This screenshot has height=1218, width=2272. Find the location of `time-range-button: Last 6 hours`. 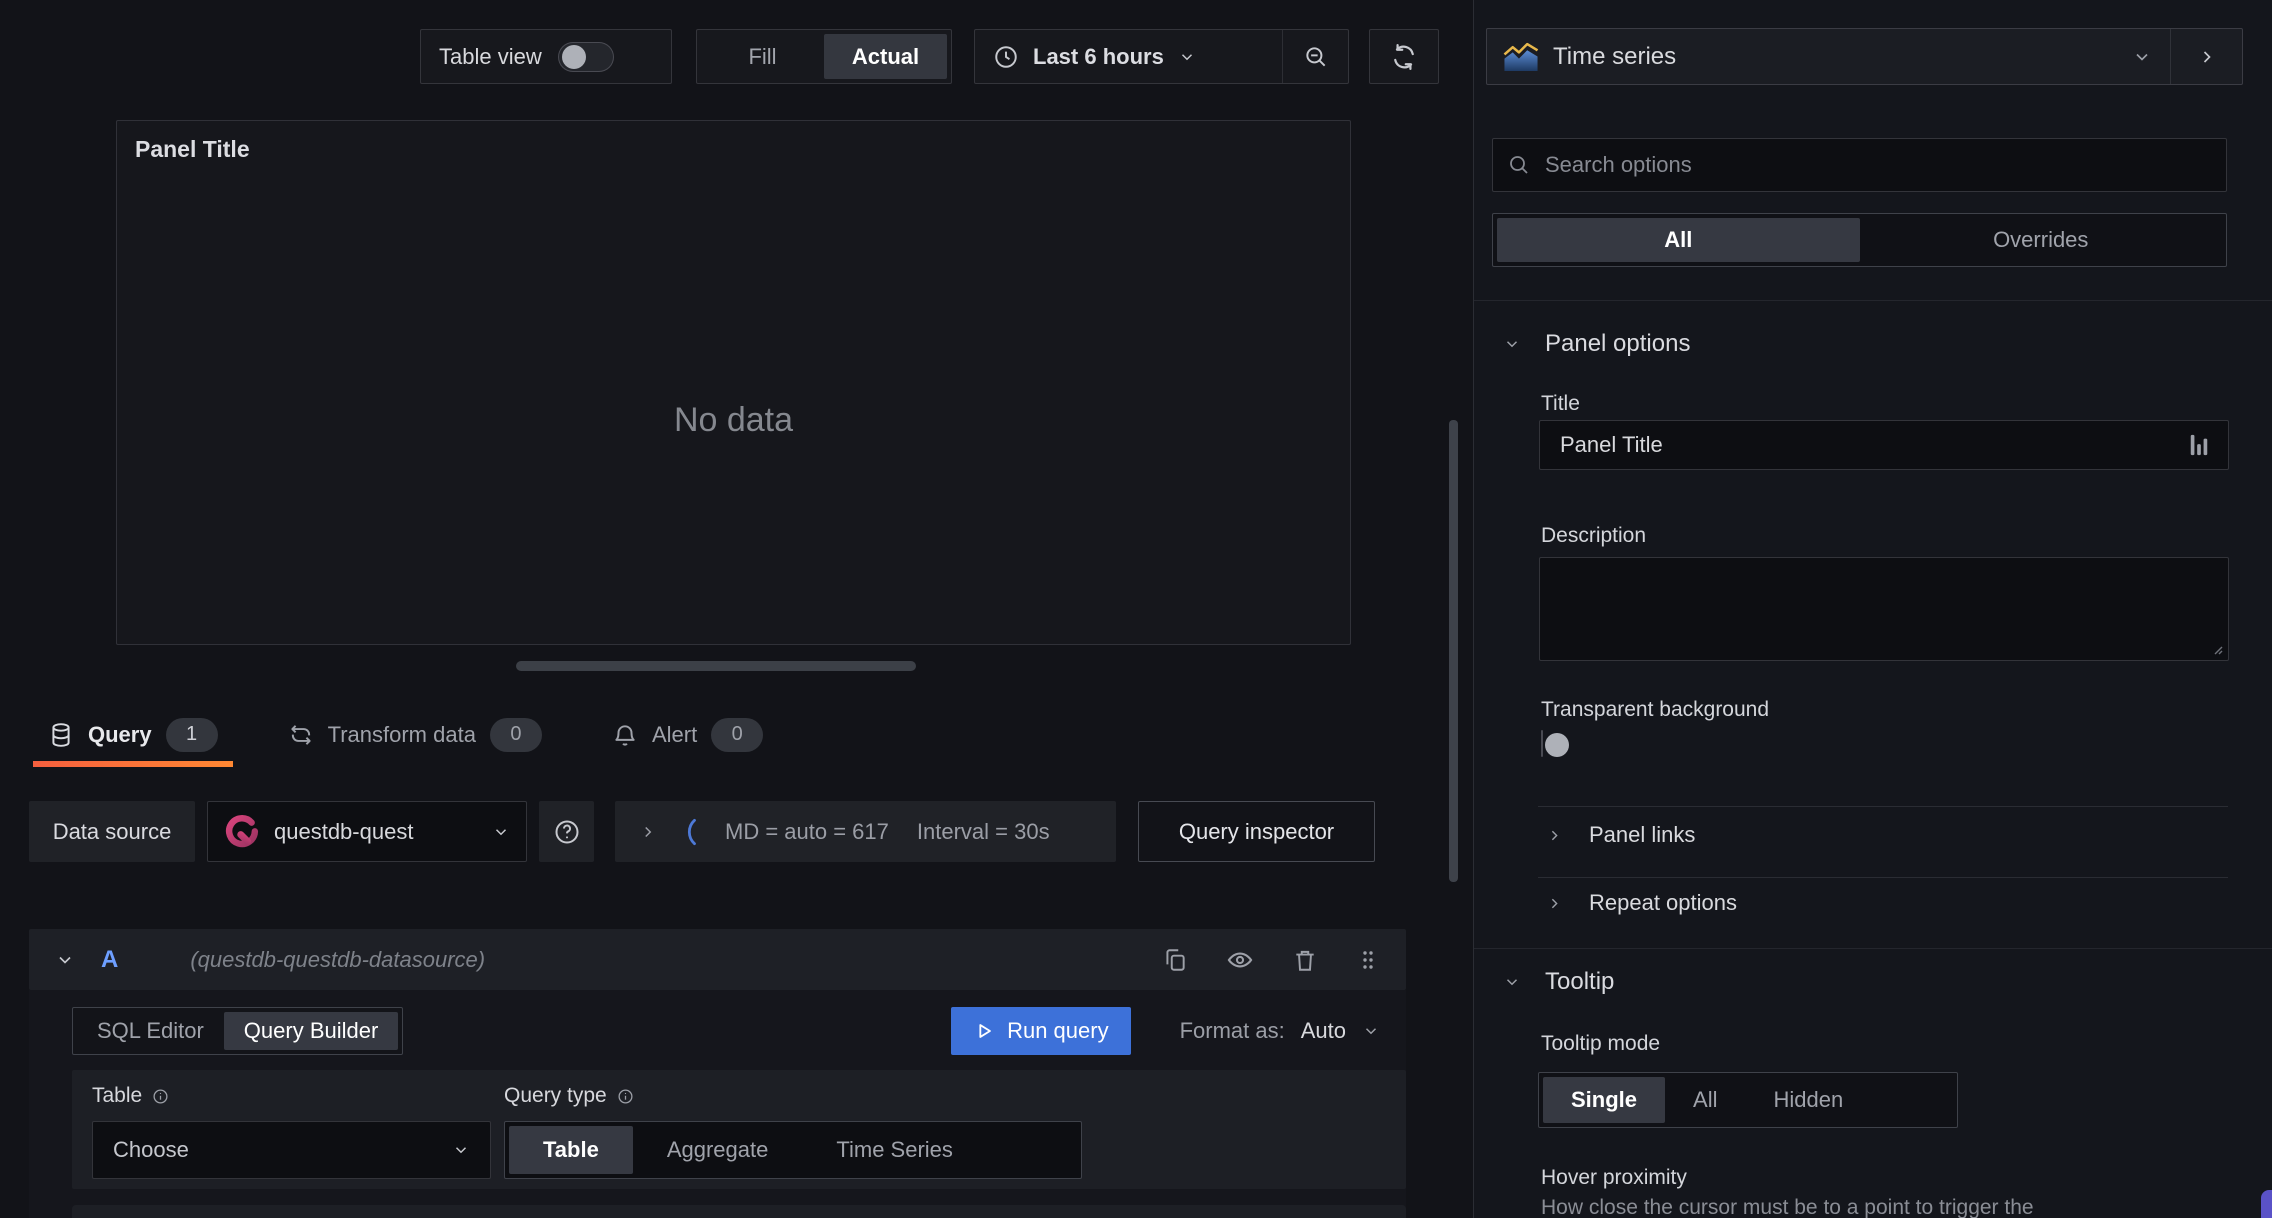

time-range-button: Last 6 hours is located at coordinates (1128, 56).